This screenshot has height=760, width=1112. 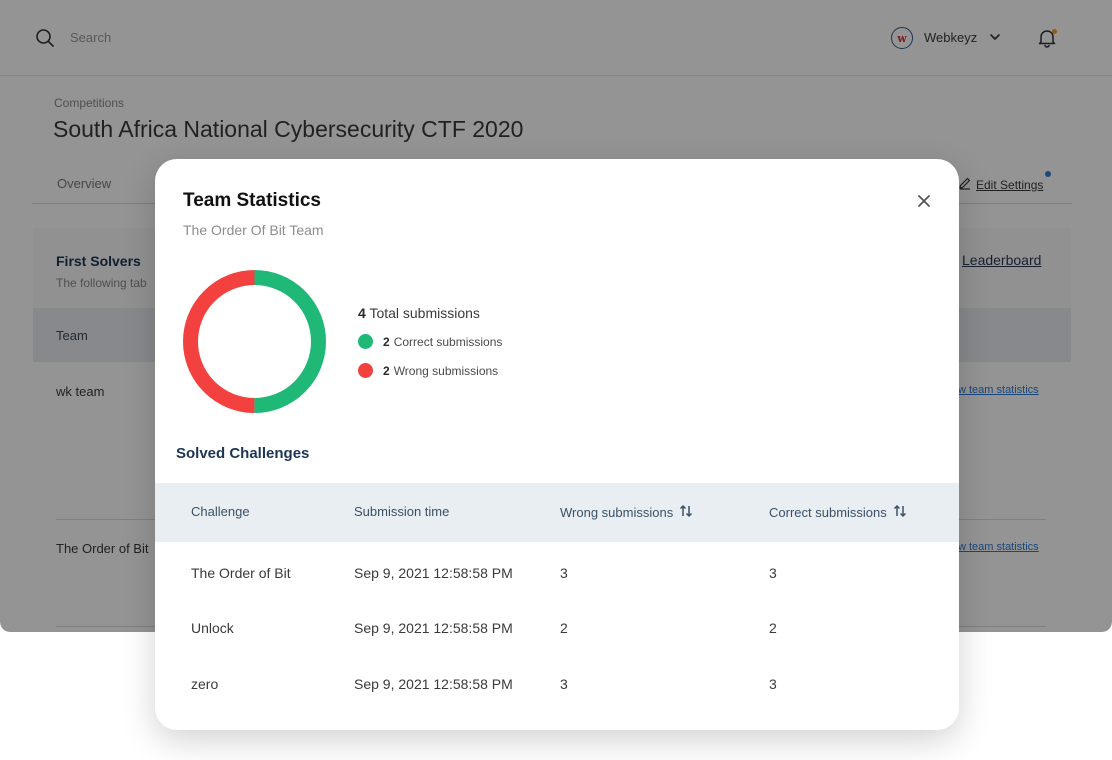 I want to click on submissions-donut-chart, so click(x=254, y=341).